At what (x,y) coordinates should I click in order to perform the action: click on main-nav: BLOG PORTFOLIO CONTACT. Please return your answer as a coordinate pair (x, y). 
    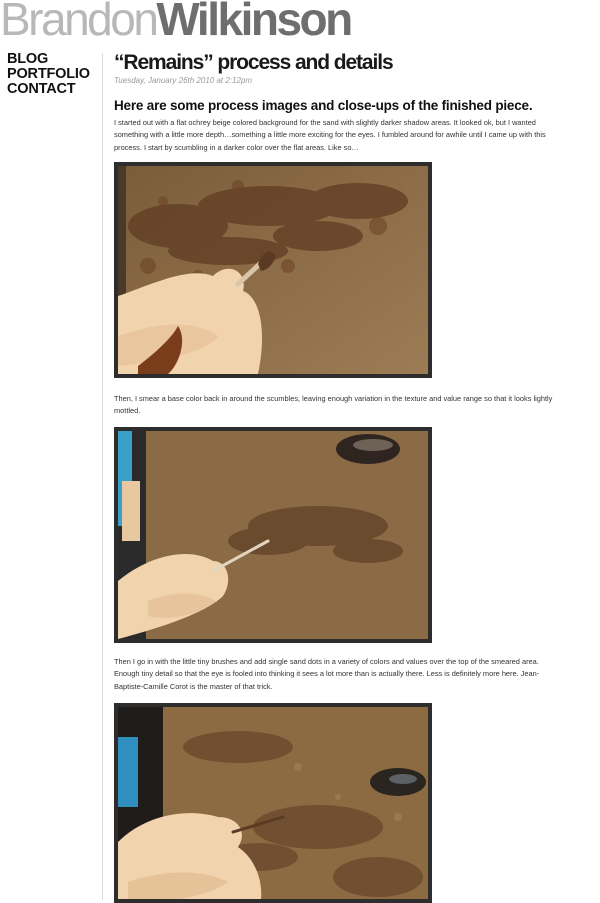
    Looking at the image, I should click on (52, 74).